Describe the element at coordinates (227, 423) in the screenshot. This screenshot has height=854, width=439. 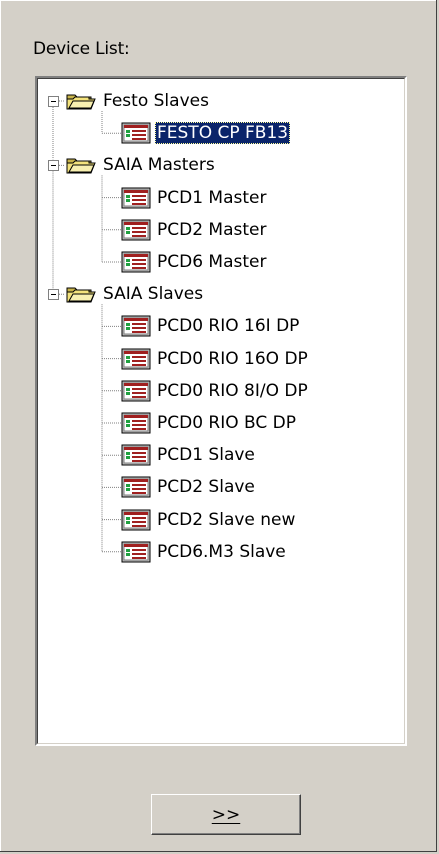
I see `tree-device-label: PCD0 RIO BC DP` at that location.